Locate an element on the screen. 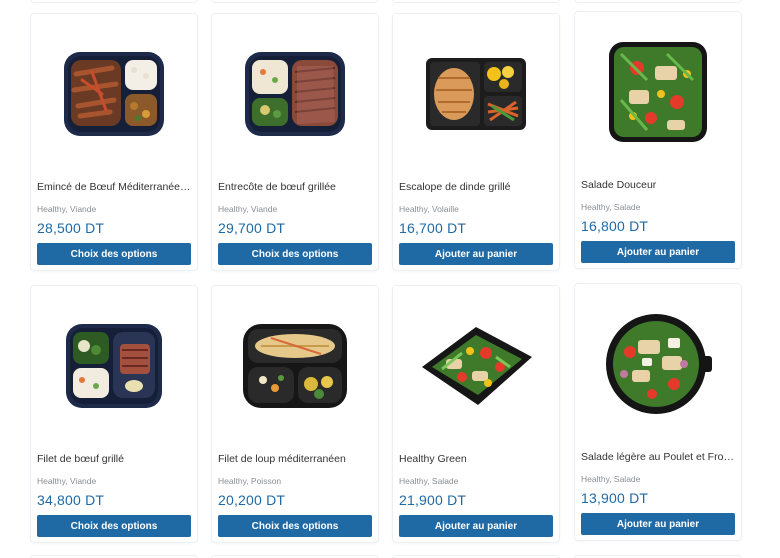 This screenshot has height=558, width=780. product-price: 20,200 DT is located at coordinates (252, 500).